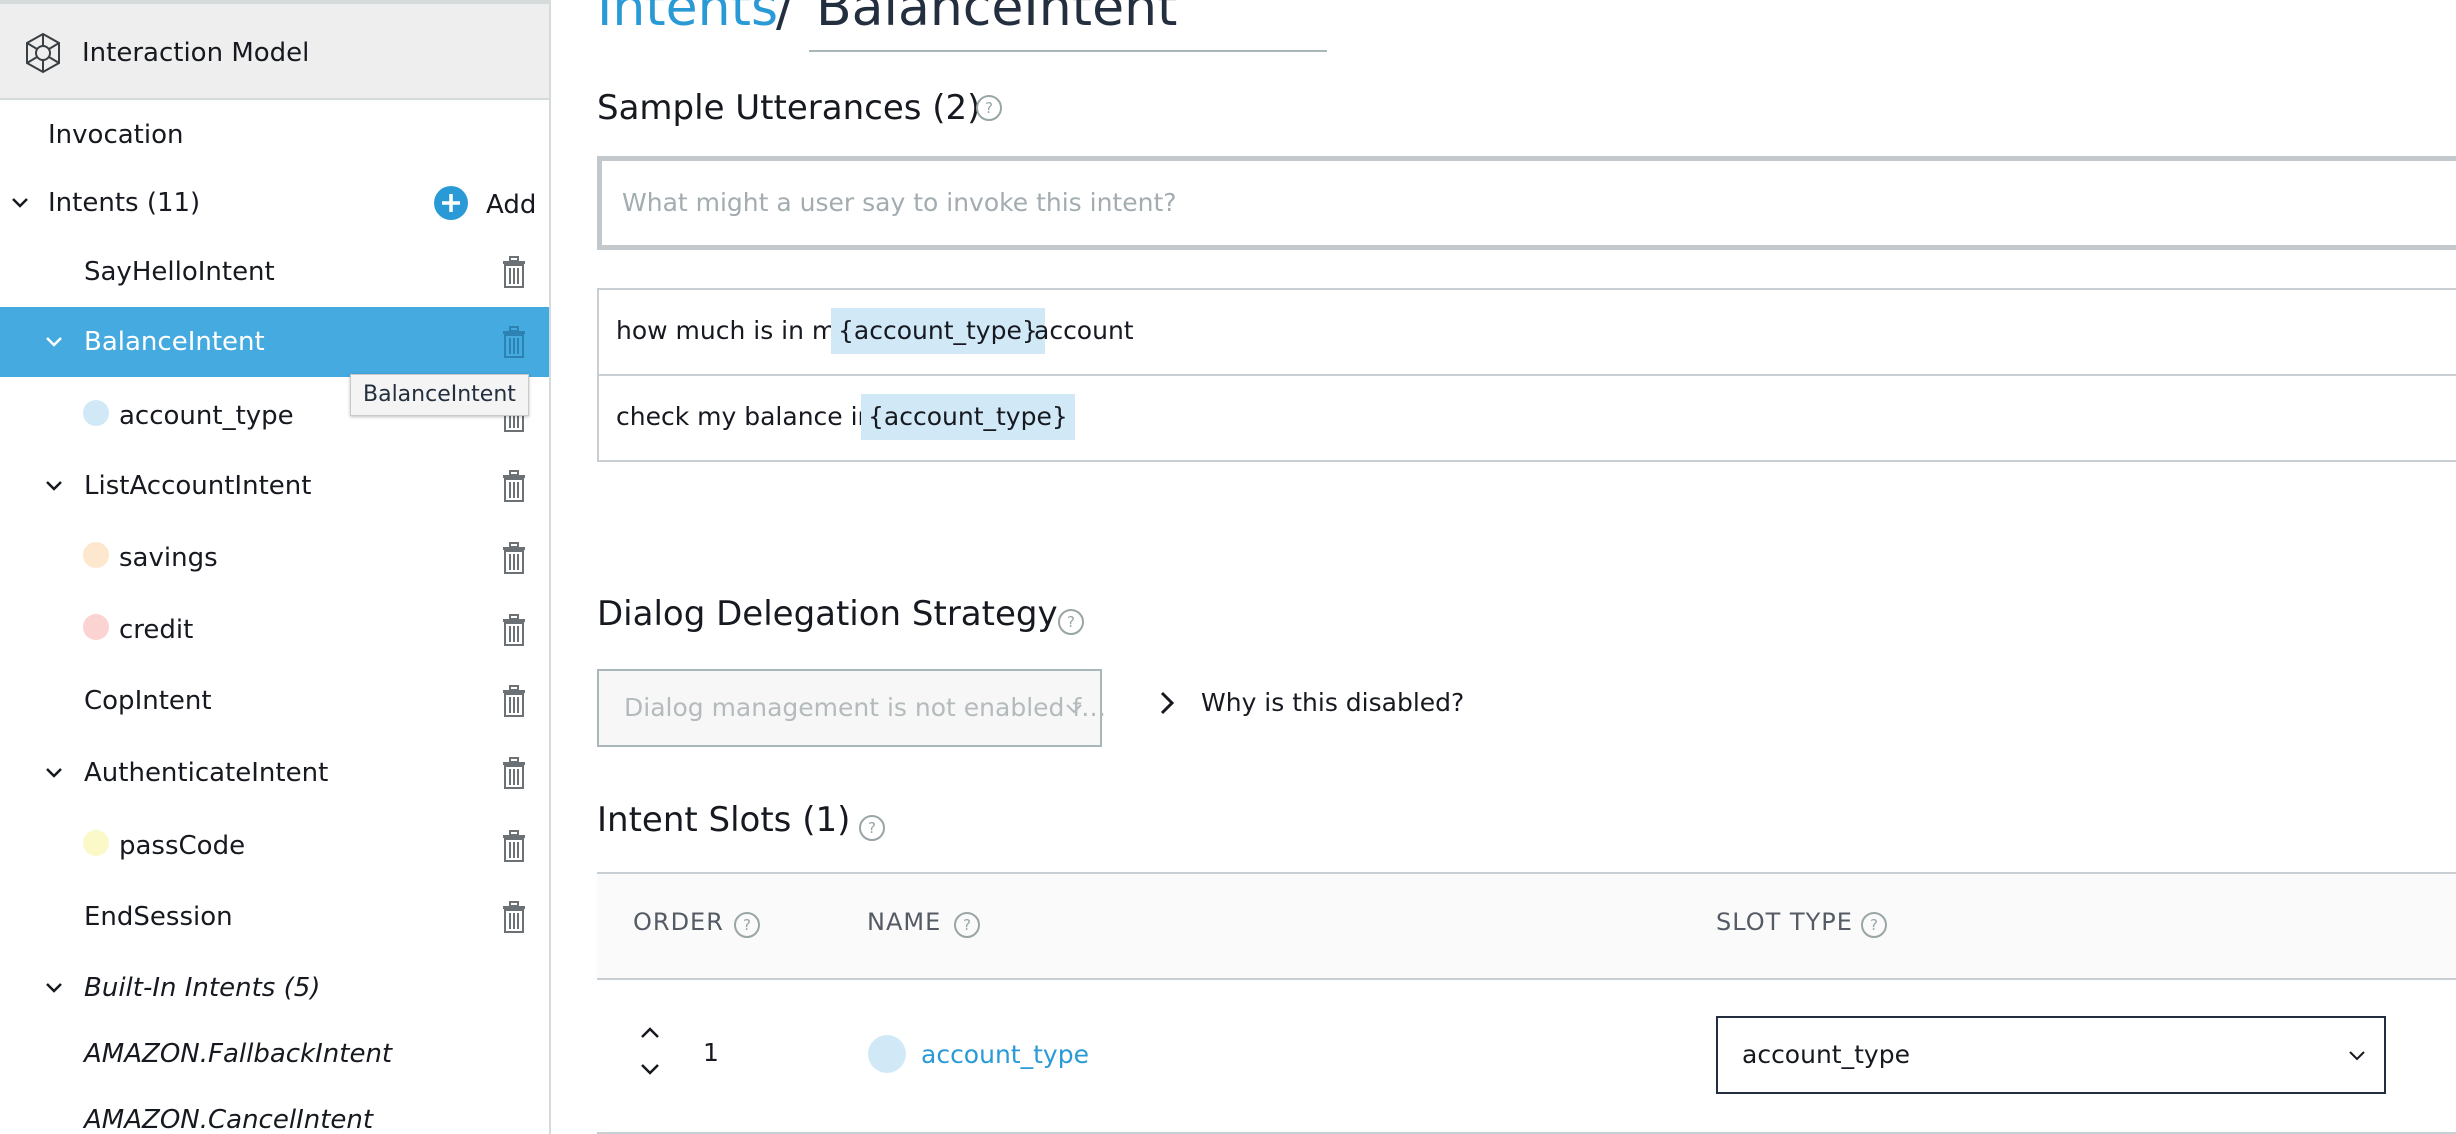 The height and width of the screenshot is (1134, 2456). Describe the element at coordinates (274, 558) in the screenshot. I see `sidebar-item-savings: savings` at that location.